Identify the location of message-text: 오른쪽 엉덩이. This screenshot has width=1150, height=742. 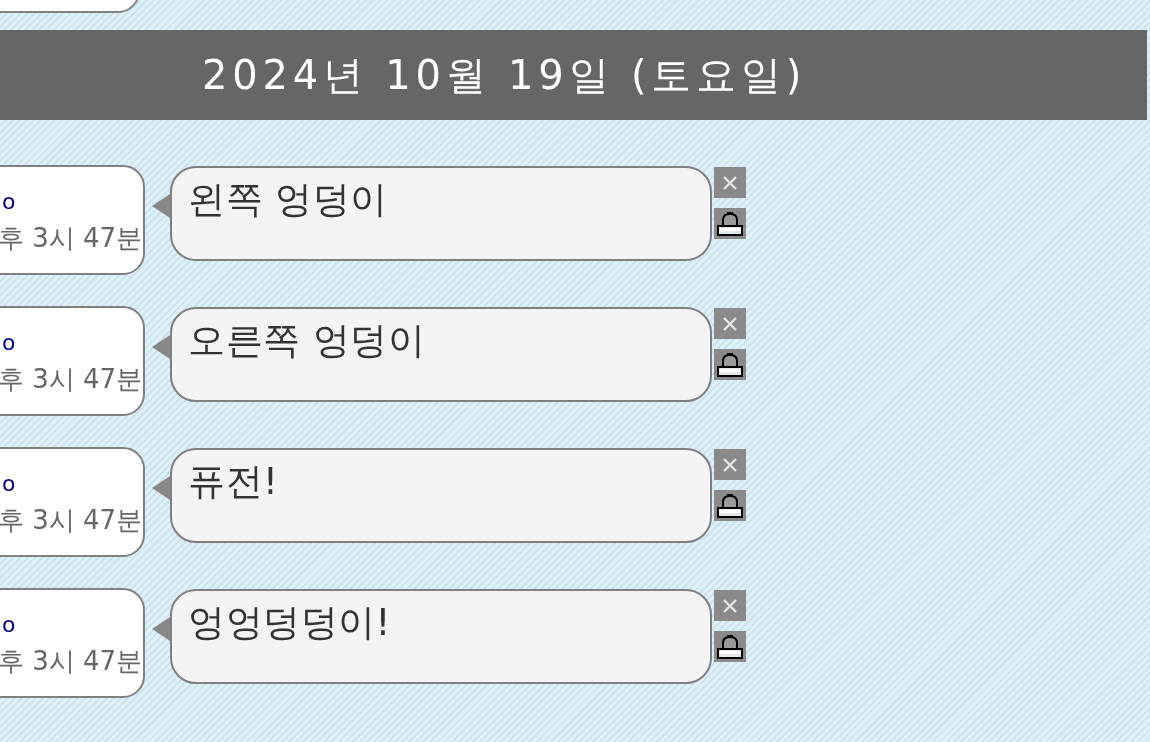
(307, 340).